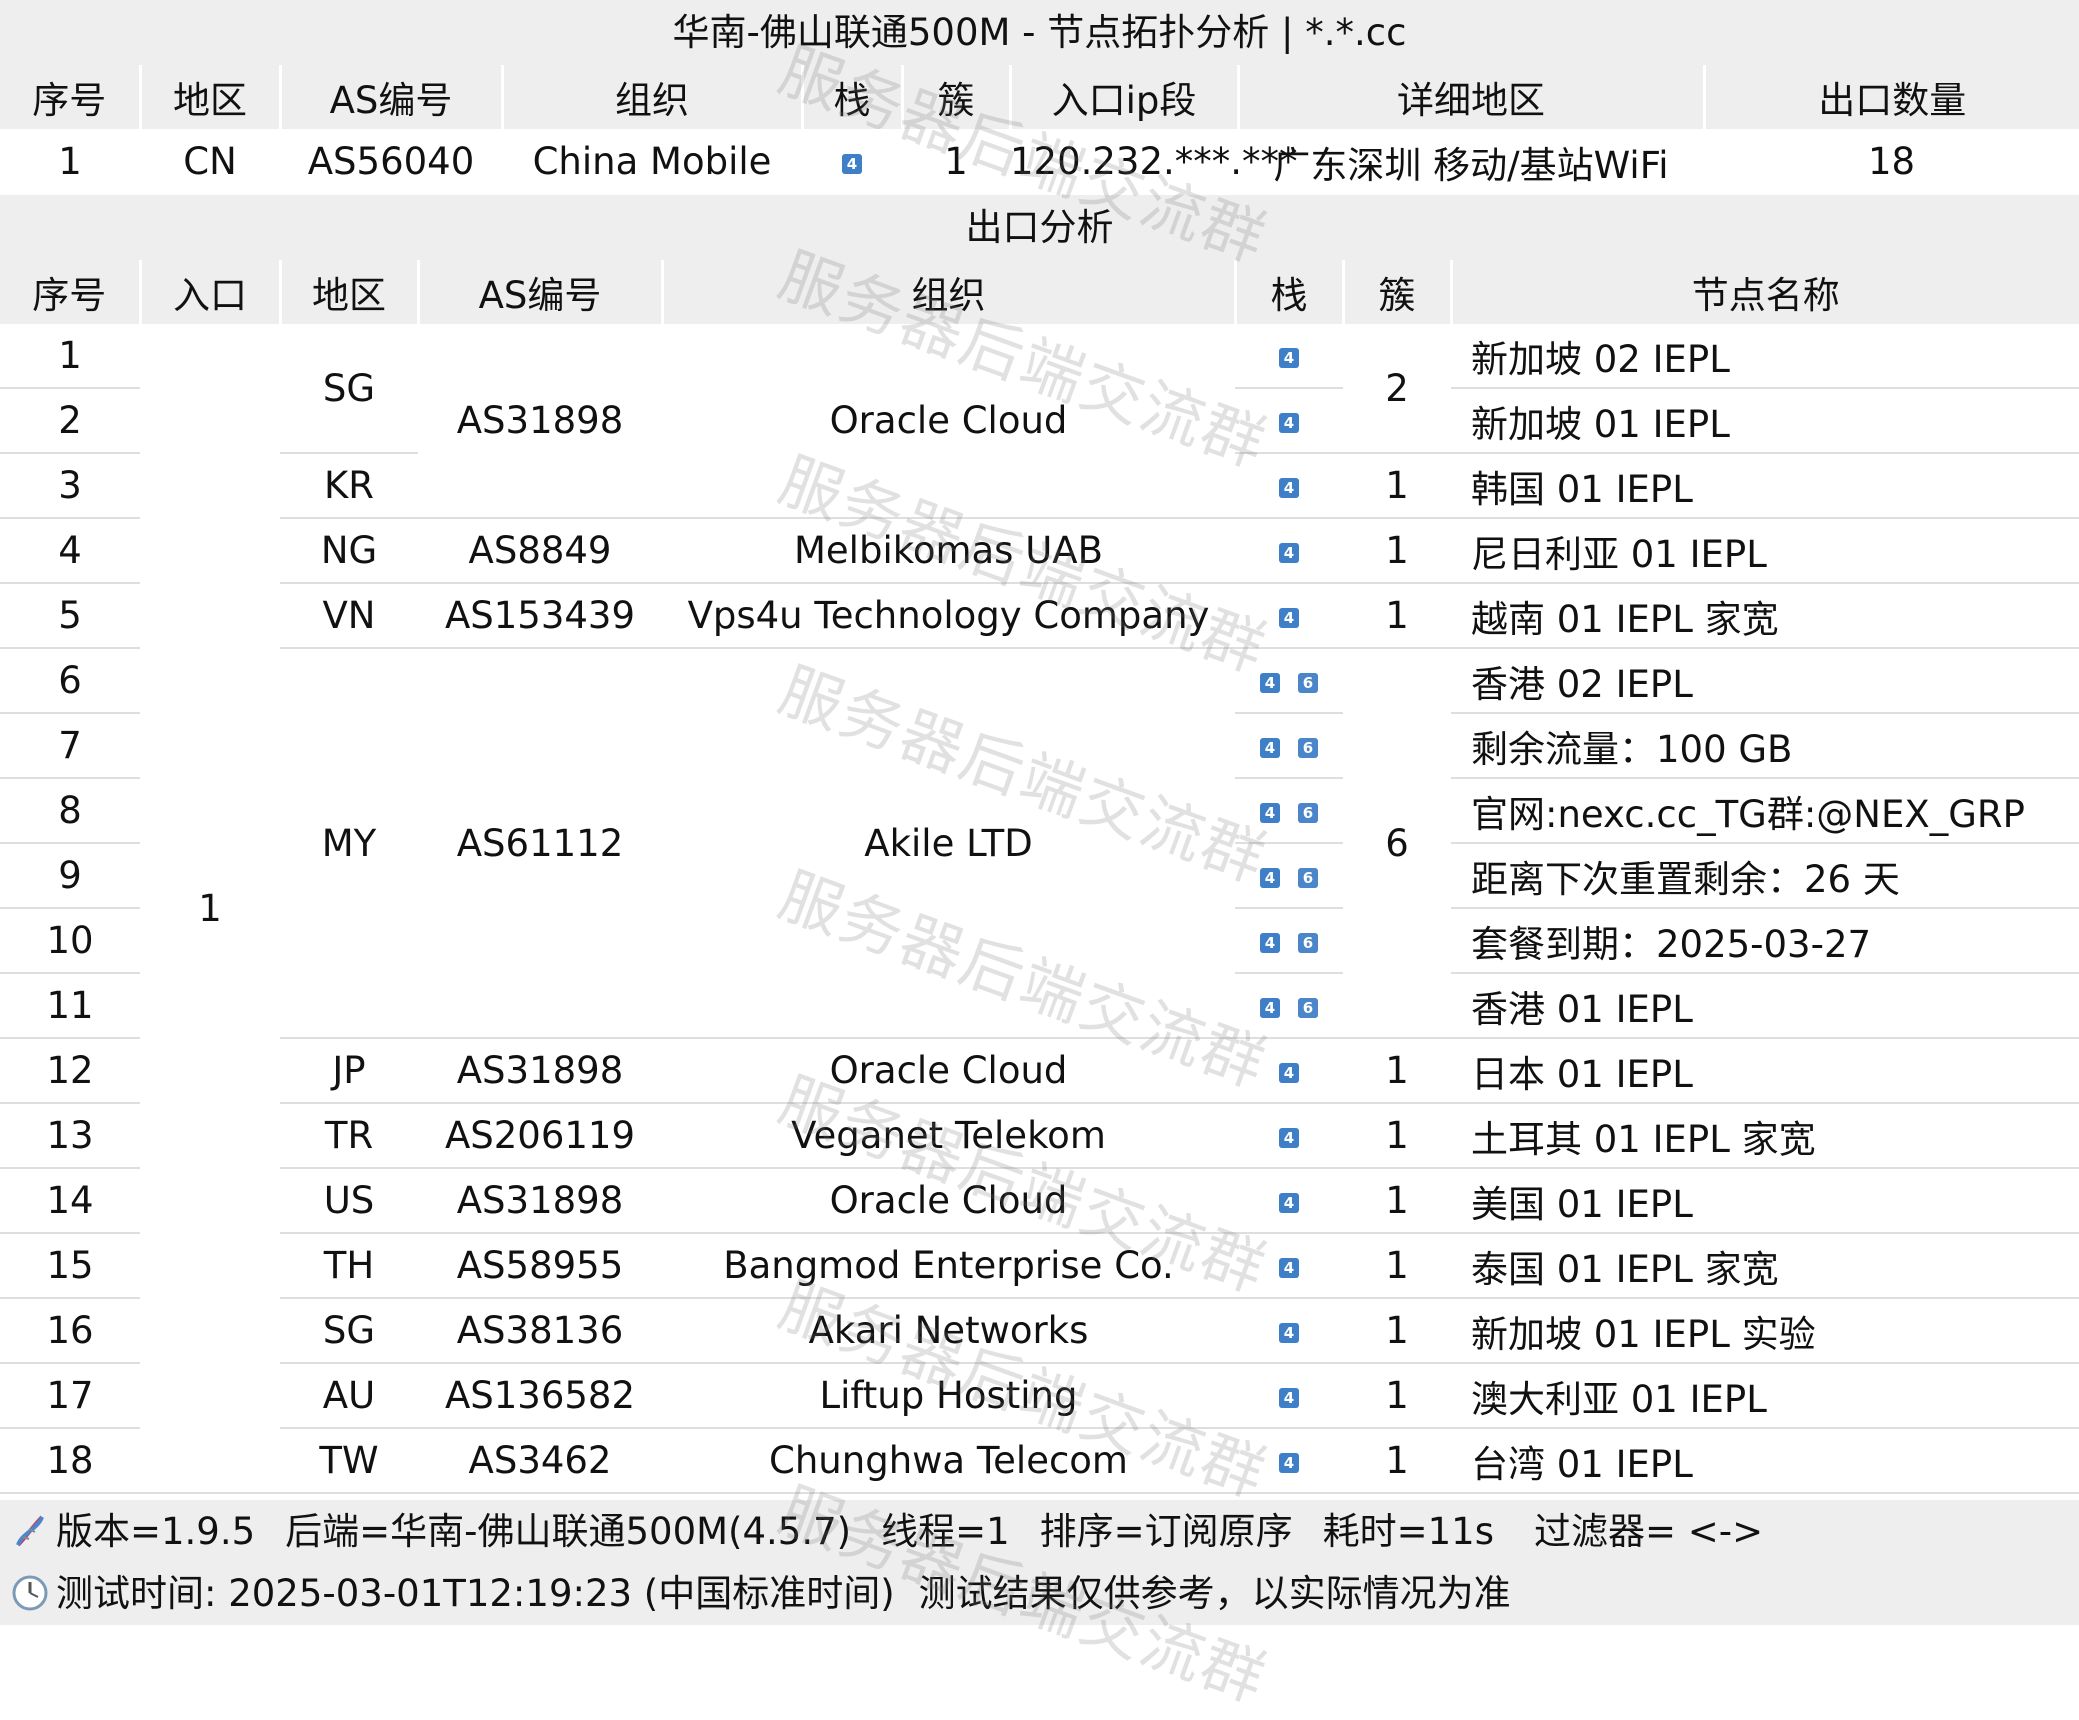 The width and height of the screenshot is (2079, 1720). Describe the element at coordinates (349, 843) in the screenshot. I see `row-region: MY` at that location.